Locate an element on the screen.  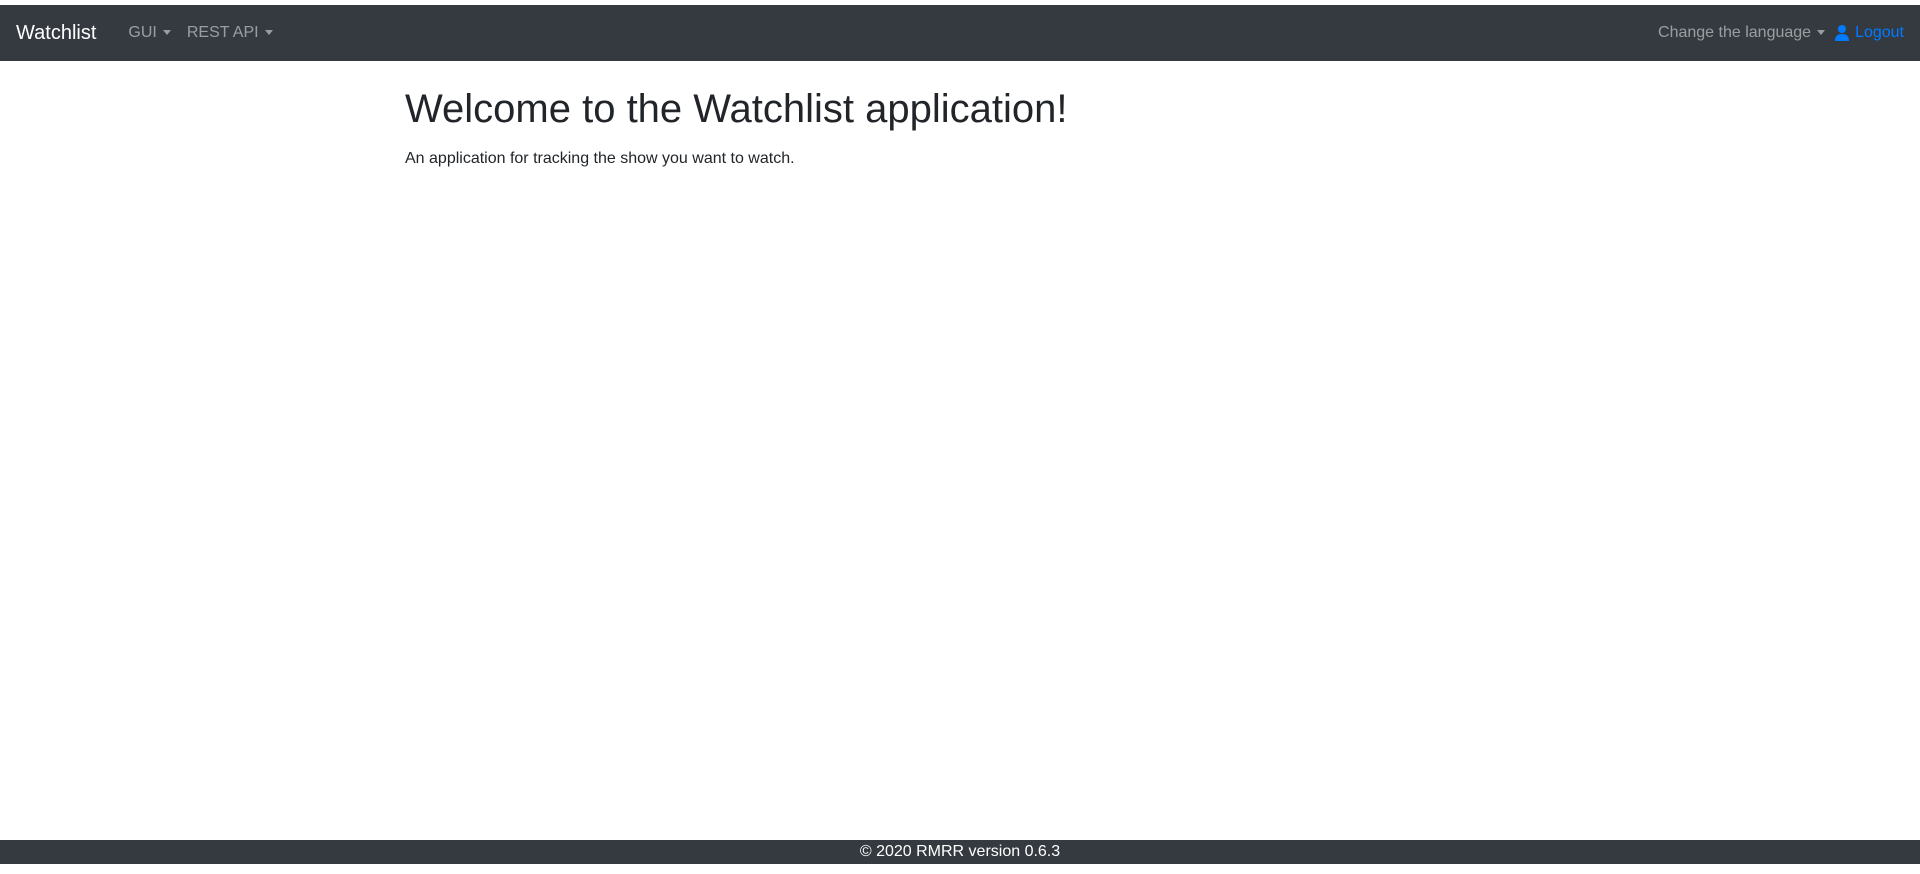
nav-gui-dropdown: GUI is located at coordinates (149, 33).